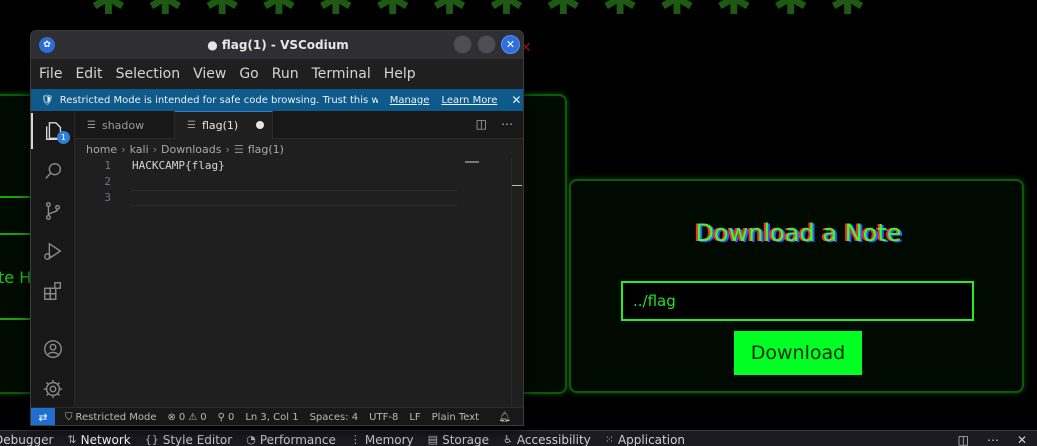 Image resolution: width=1037 pixels, height=446 pixels. What do you see at coordinates (193, 417) in the screenshot?
I see `warning-icon: ⚠` at bounding box center [193, 417].